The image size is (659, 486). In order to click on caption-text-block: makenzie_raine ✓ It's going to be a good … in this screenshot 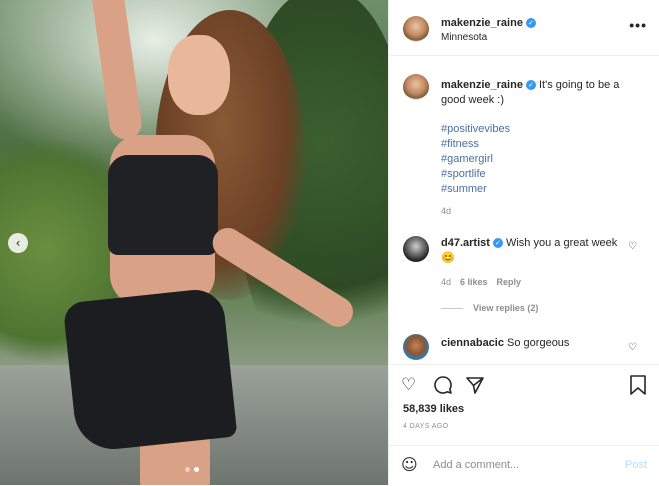, I will do `click(541, 93)`.